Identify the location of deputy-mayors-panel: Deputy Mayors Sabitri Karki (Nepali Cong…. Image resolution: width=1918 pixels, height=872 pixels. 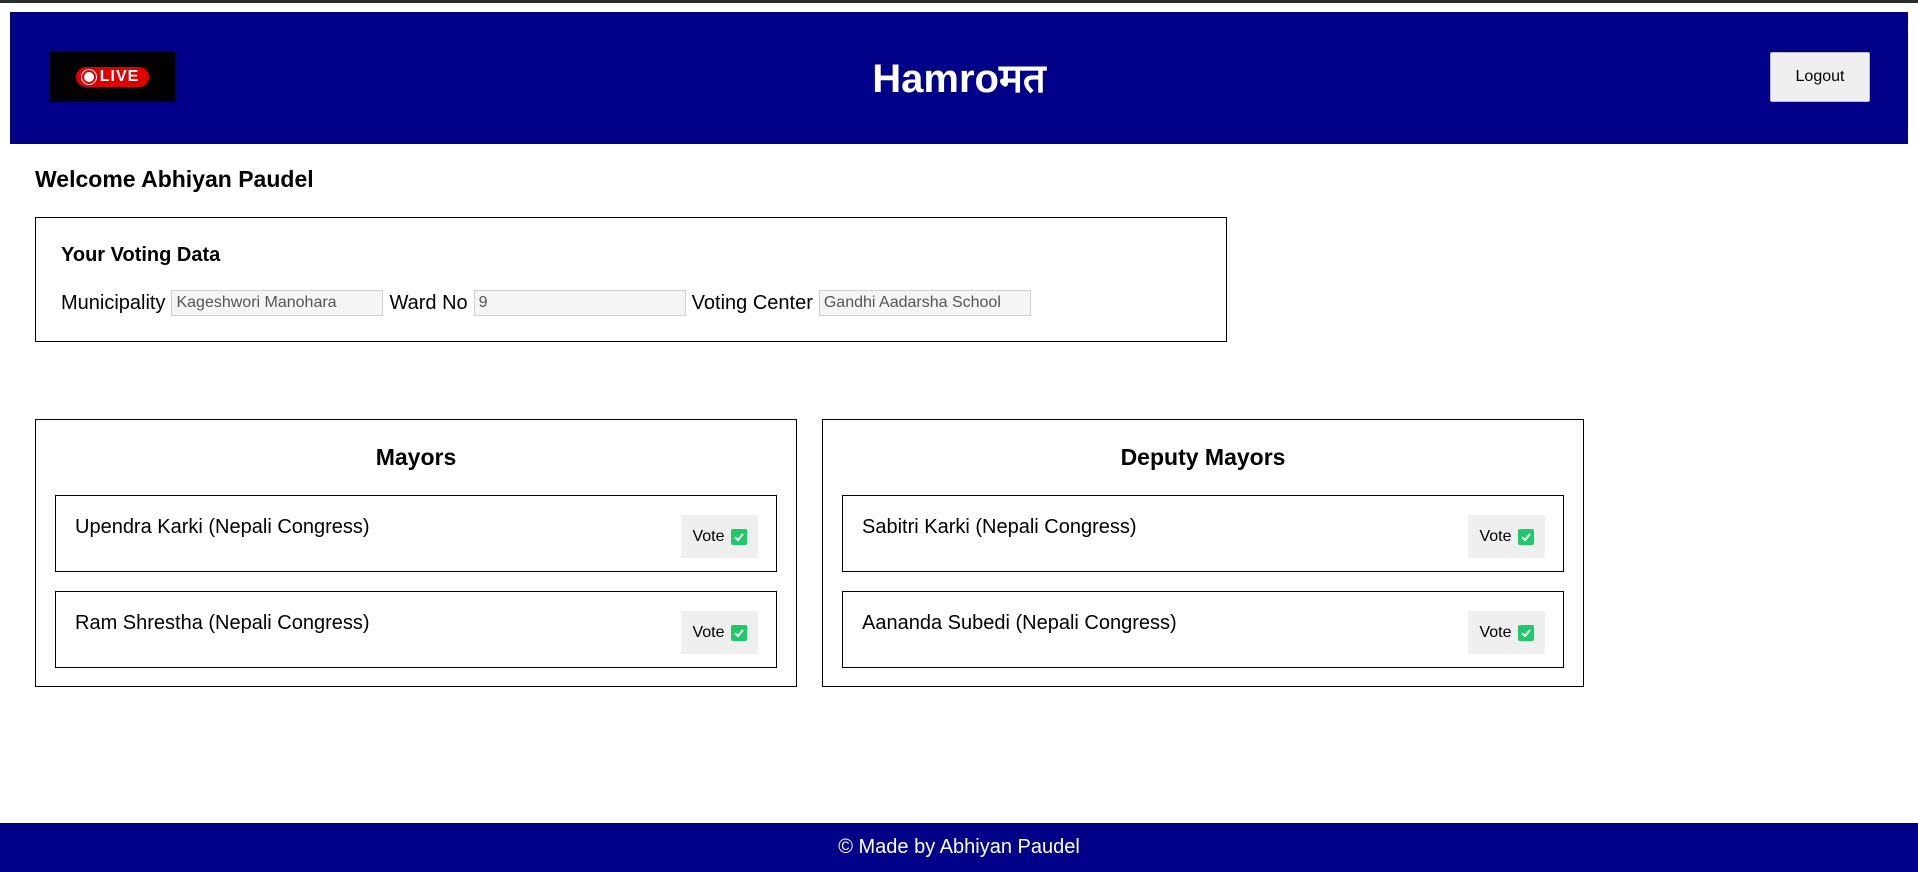
(1203, 553).